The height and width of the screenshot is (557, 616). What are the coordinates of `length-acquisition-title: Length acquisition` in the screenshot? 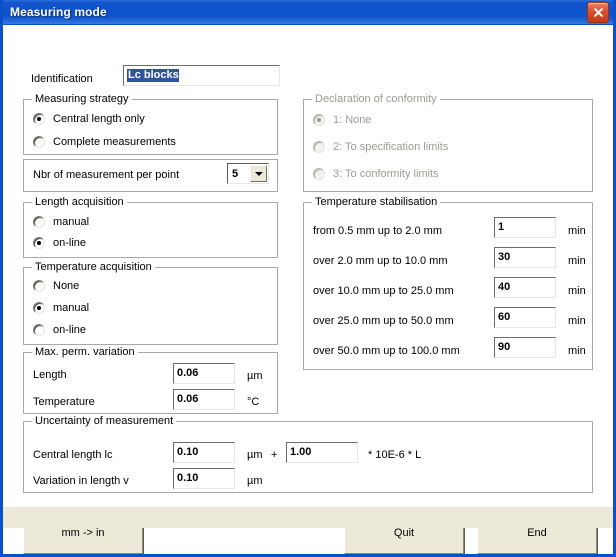 It's located at (79, 202).